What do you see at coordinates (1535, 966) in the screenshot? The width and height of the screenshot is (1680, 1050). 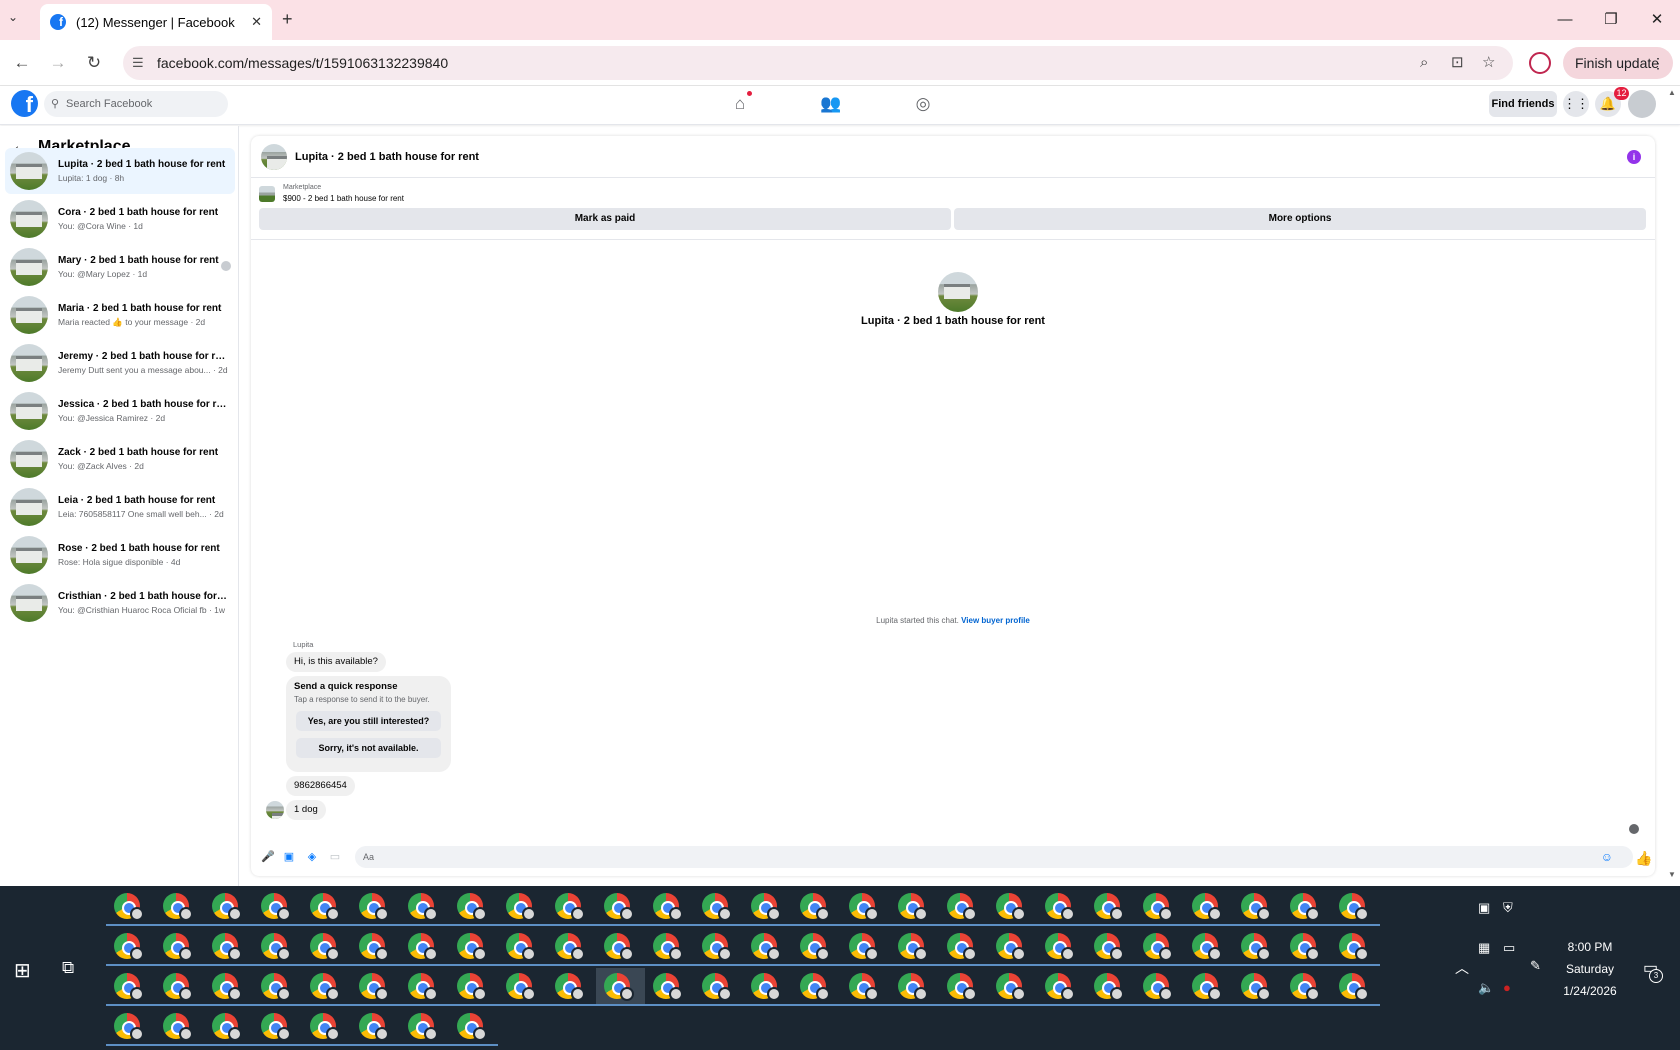 I see `pen-icon: ✎` at bounding box center [1535, 966].